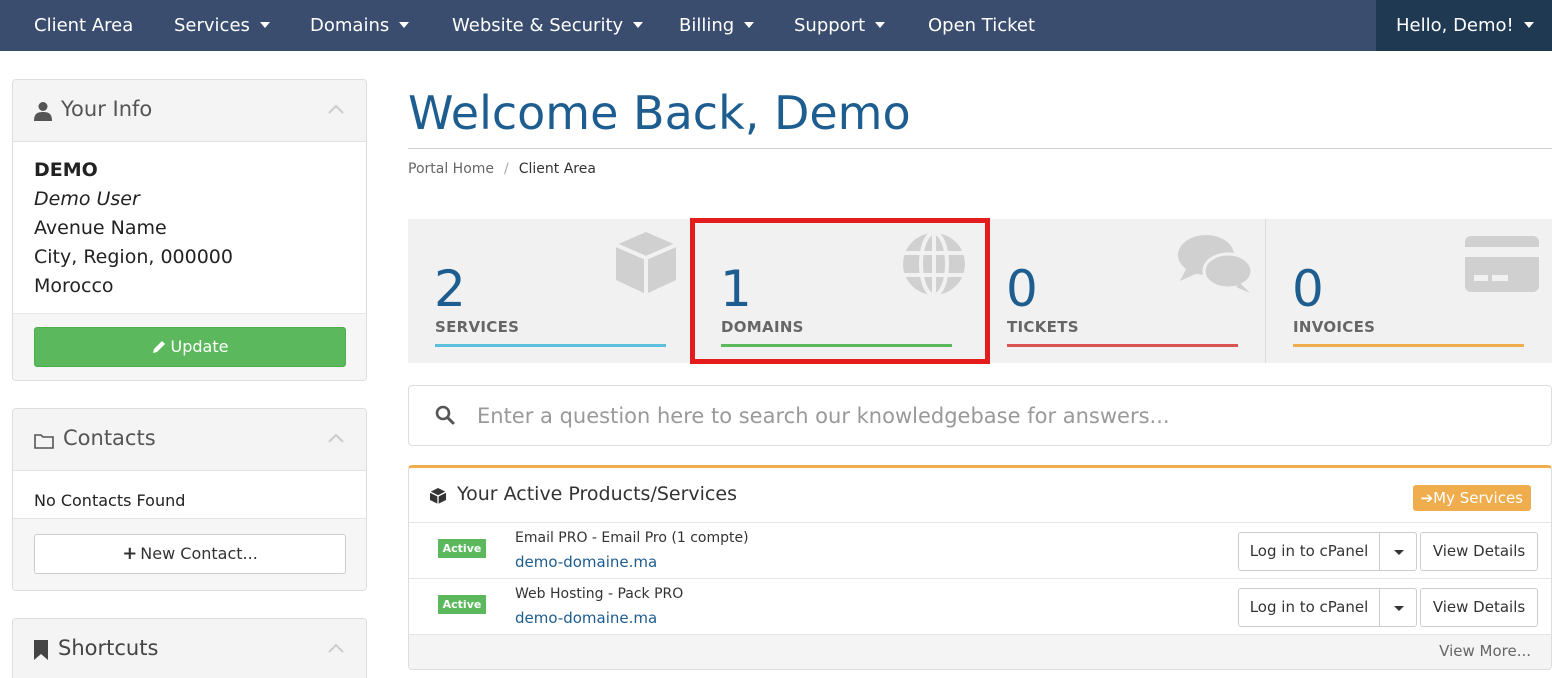 This screenshot has width=1552, height=678. I want to click on panel-title: Contacts, so click(109, 438).